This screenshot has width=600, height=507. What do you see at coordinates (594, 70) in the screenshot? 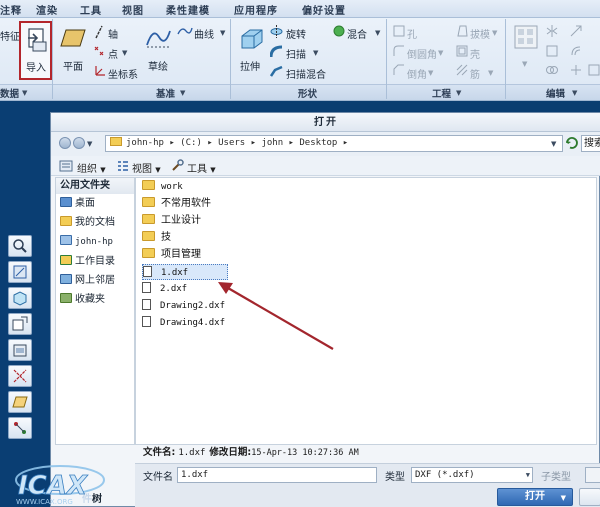
I see `solidify-icon` at bounding box center [594, 70].